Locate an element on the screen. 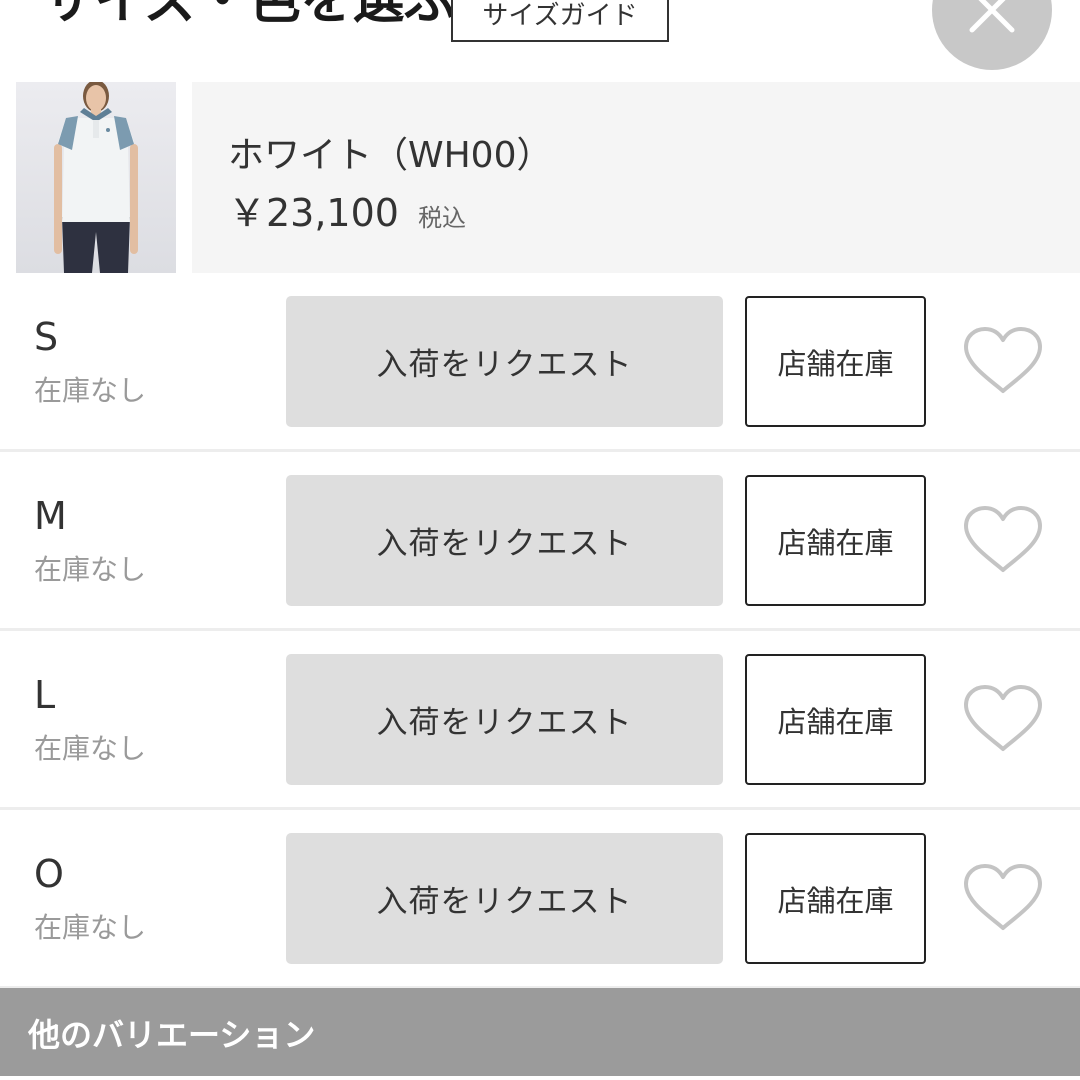  product-image is located at coordinates (96, 177).